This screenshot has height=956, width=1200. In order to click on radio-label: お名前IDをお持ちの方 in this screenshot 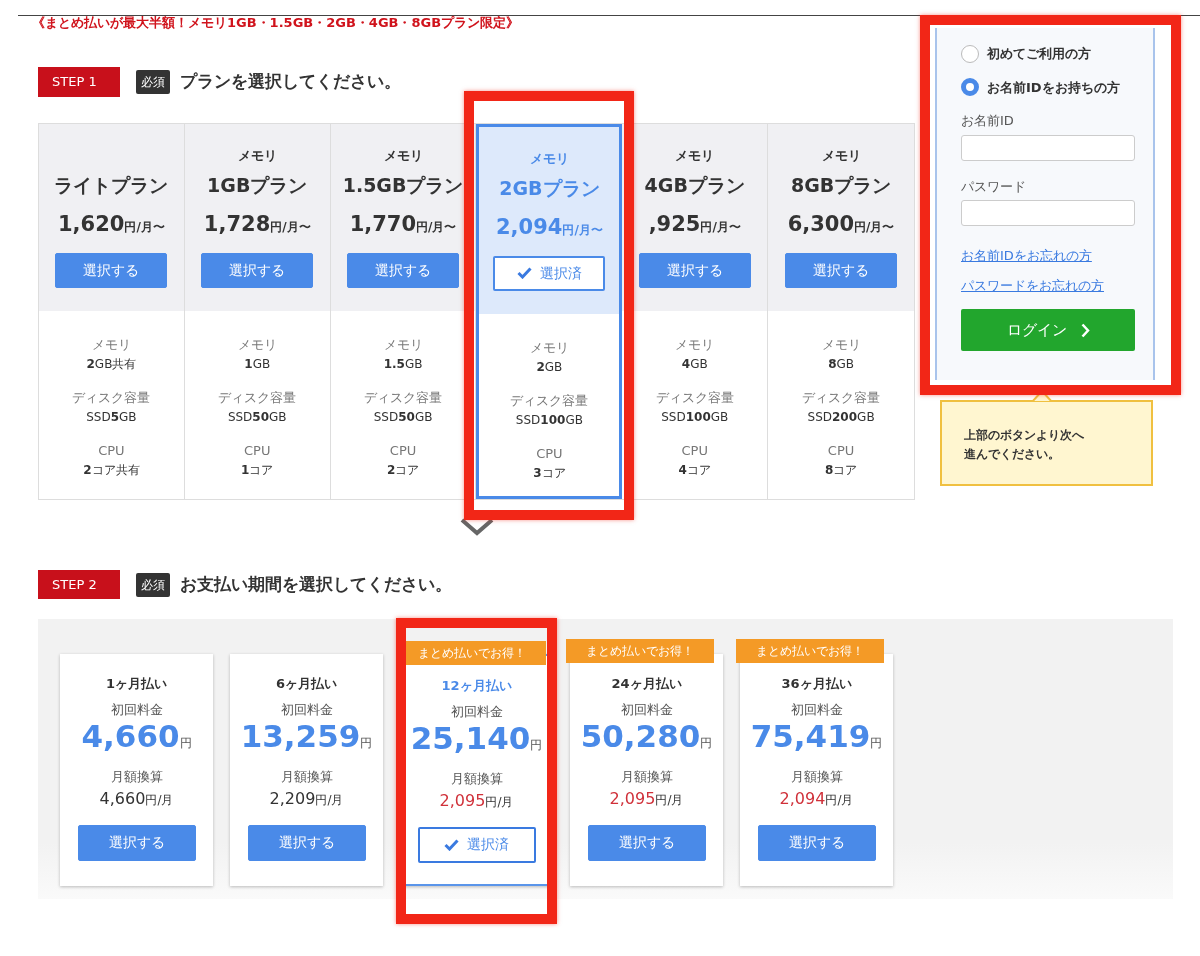, I will do `click(1053, 87)`.